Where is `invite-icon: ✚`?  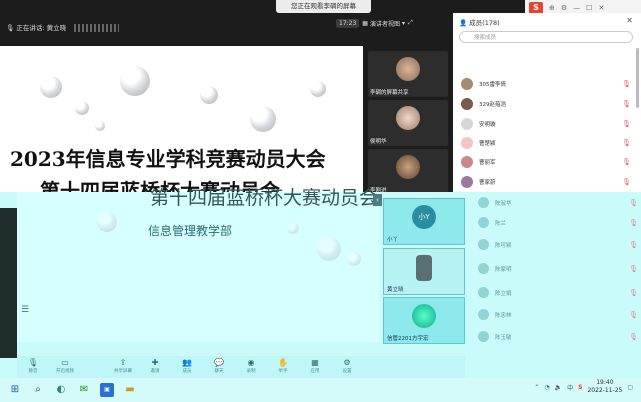 invite-icon: ✚ is located at coordinates (155, 362).